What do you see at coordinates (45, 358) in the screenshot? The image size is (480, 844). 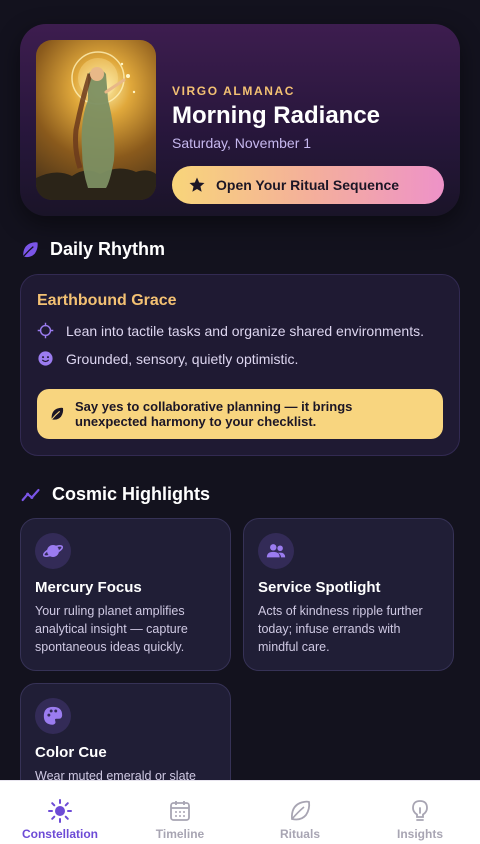 I see `smiley-icon` at bounding box center [45, 358].